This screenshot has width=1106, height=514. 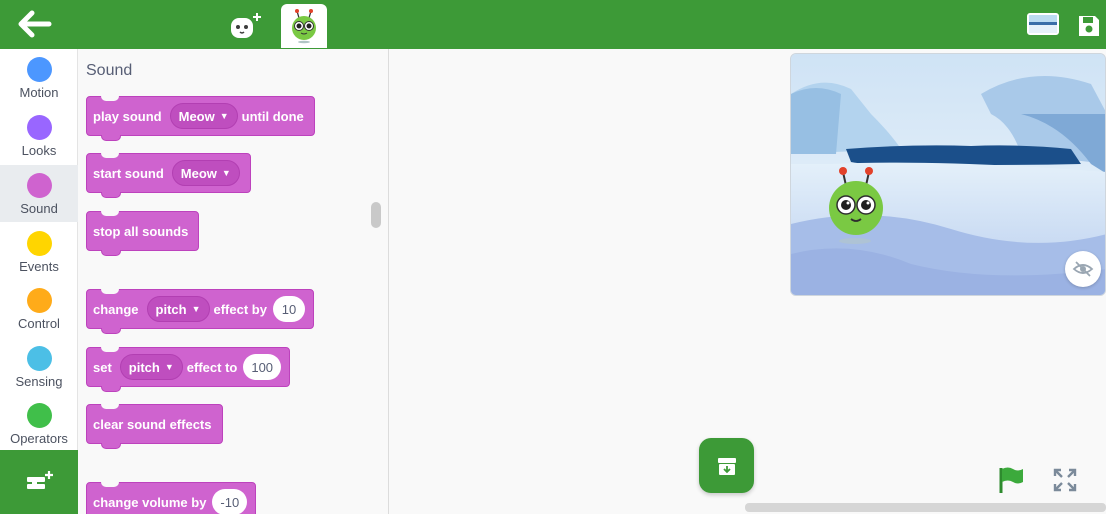 I want to click on hide-stage-button, so click(x=1083, y=269).